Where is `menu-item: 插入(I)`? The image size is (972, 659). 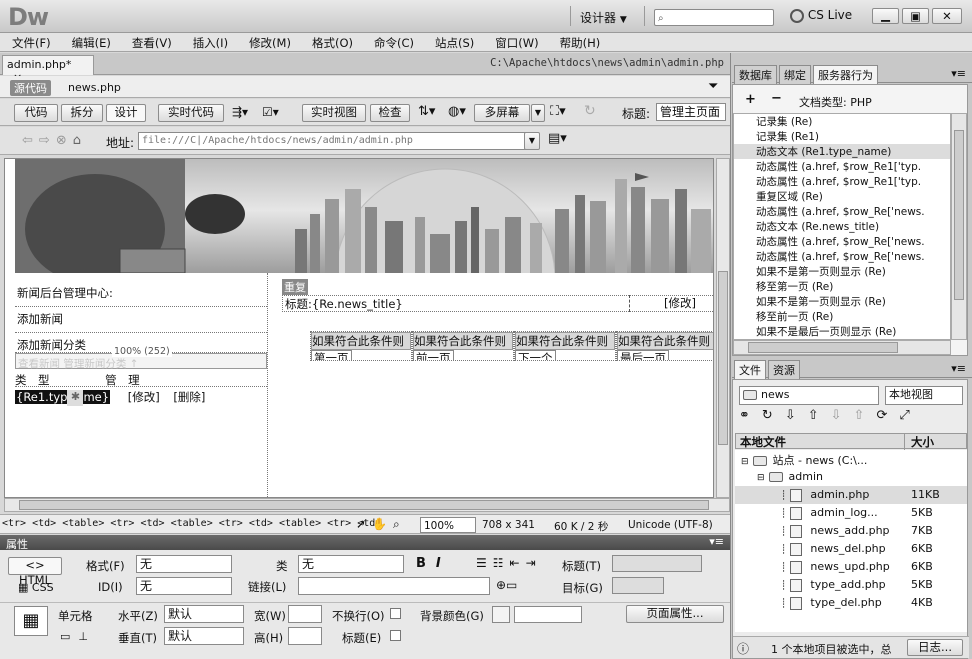
menu-item: 插入(I) is located at coordinates (209, 42).